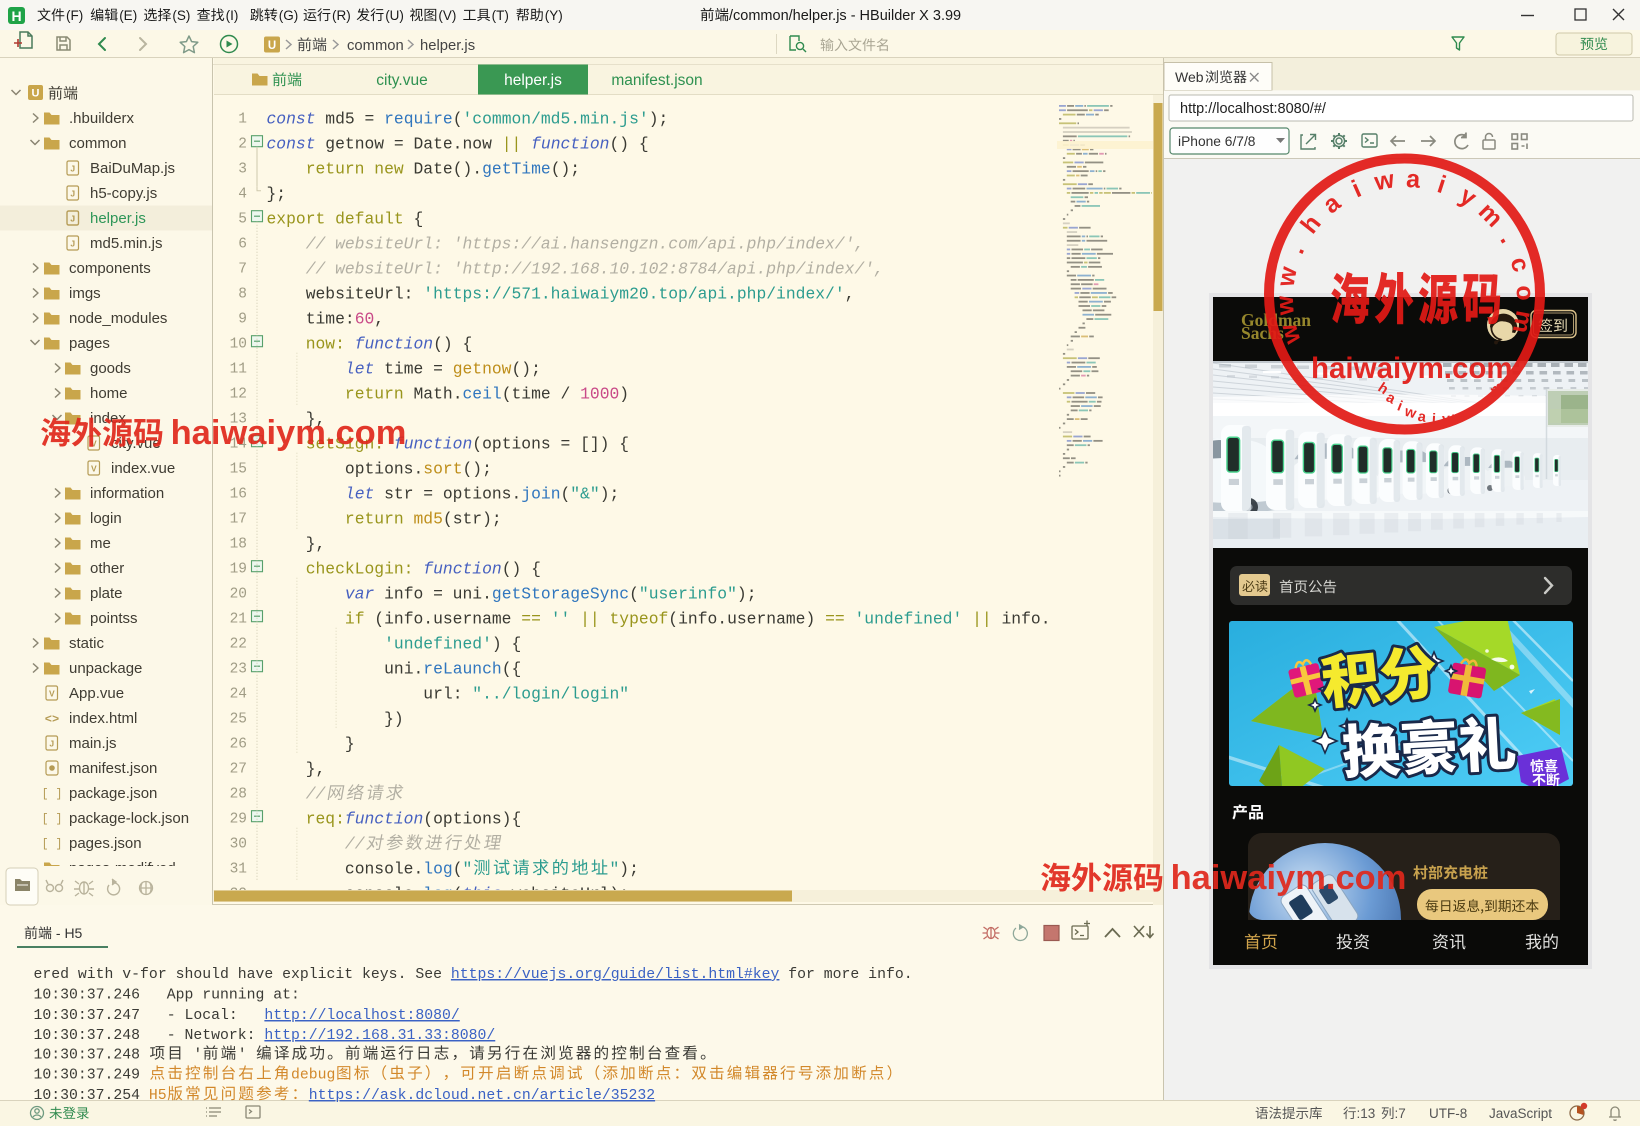 Image resolution: width=1640 pixels, height=1126 pixels. Describe the element at coordinates (359, 619) in the screenshot. I see `svg-text: if` at that location.